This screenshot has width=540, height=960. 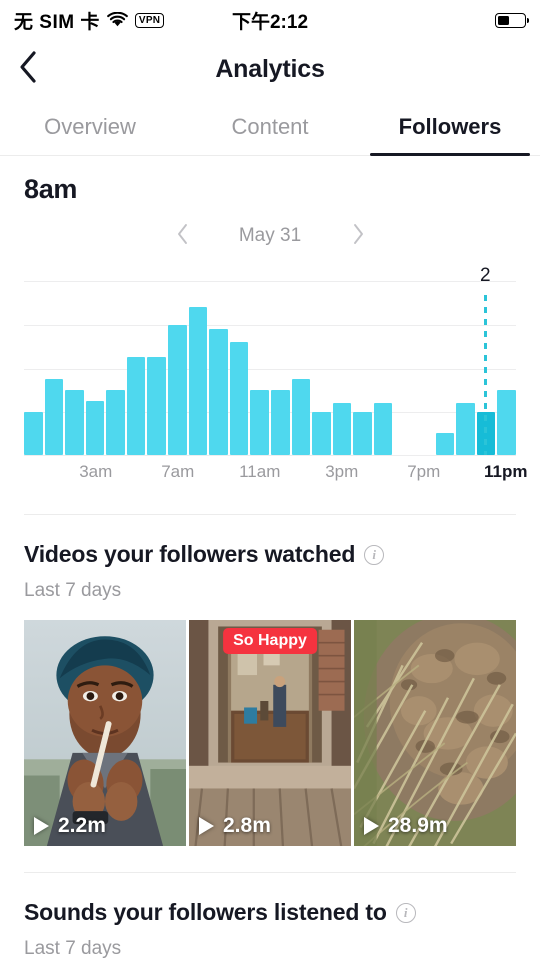 I want to click on video-card: 28.9m, so click(x=435, y=733).